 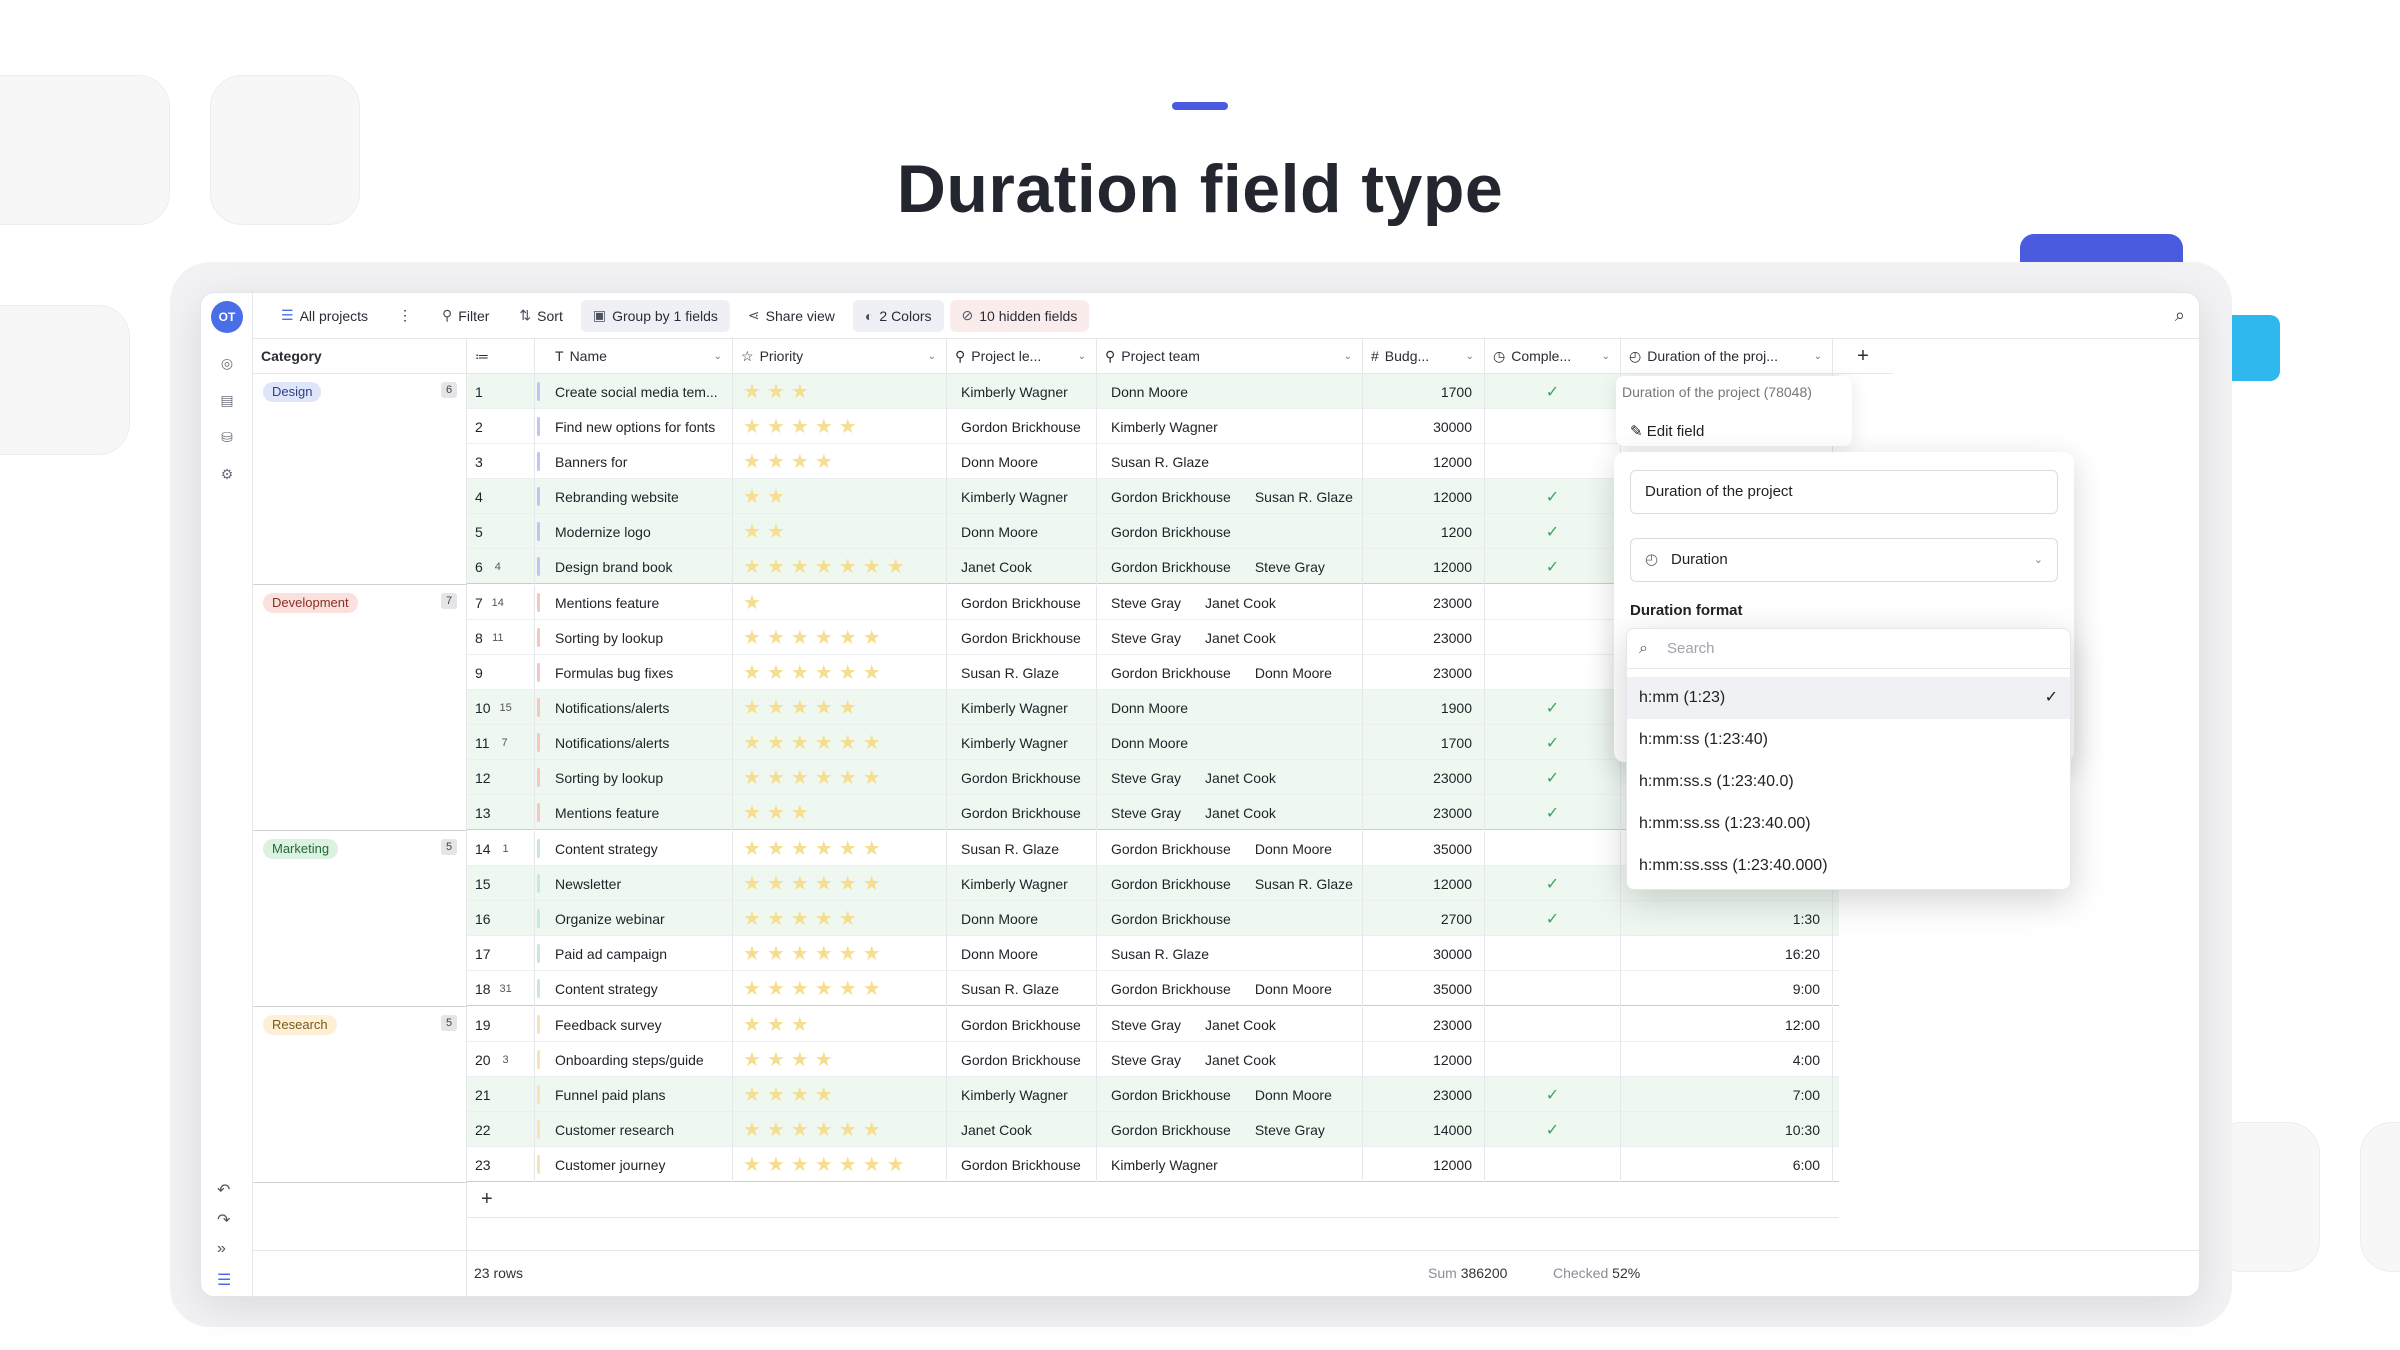 What do you see at coordinates (898, 315) in the screenshot?
I see `colors-button: ◐ 2 Colors` at bounding box center [898, 315].